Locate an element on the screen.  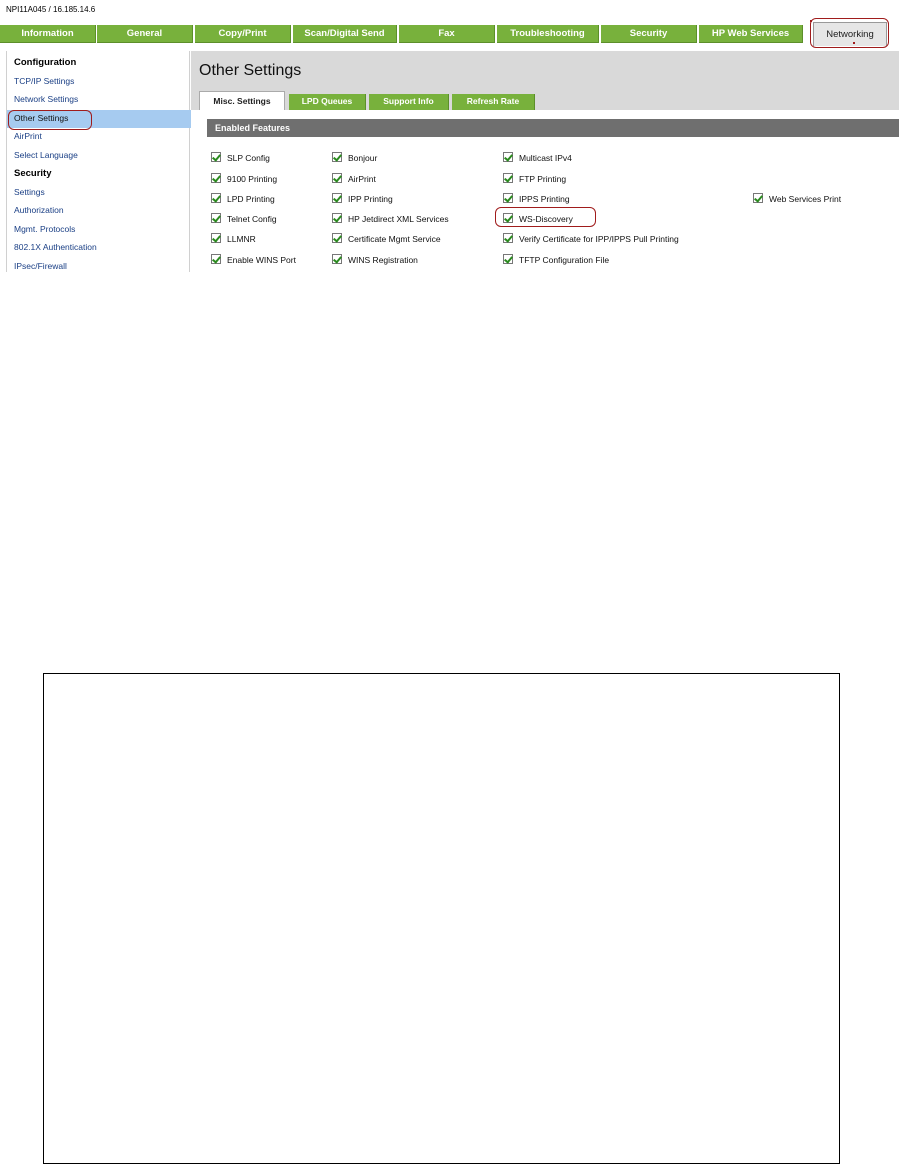
feature-label: LPD Printing is located at coordinates (251, 199).